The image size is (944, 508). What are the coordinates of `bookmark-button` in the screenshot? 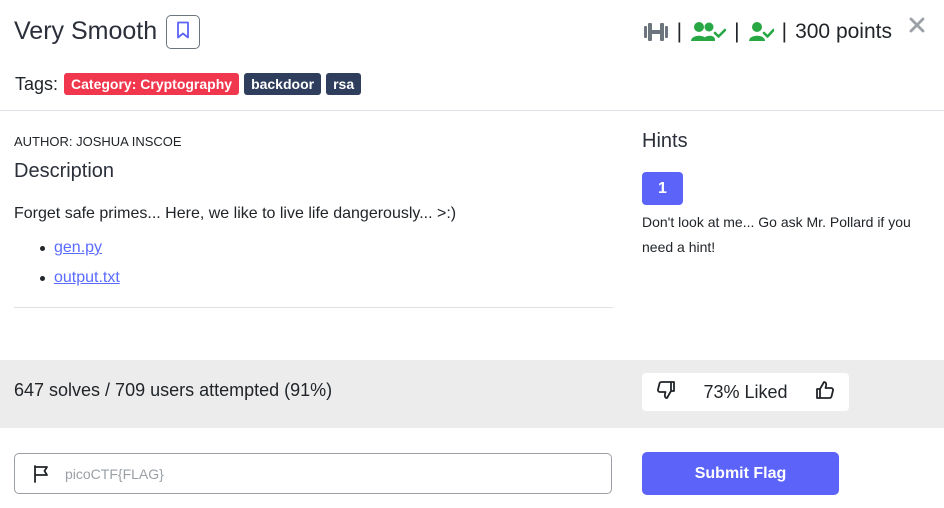 It's located at (183, 32).